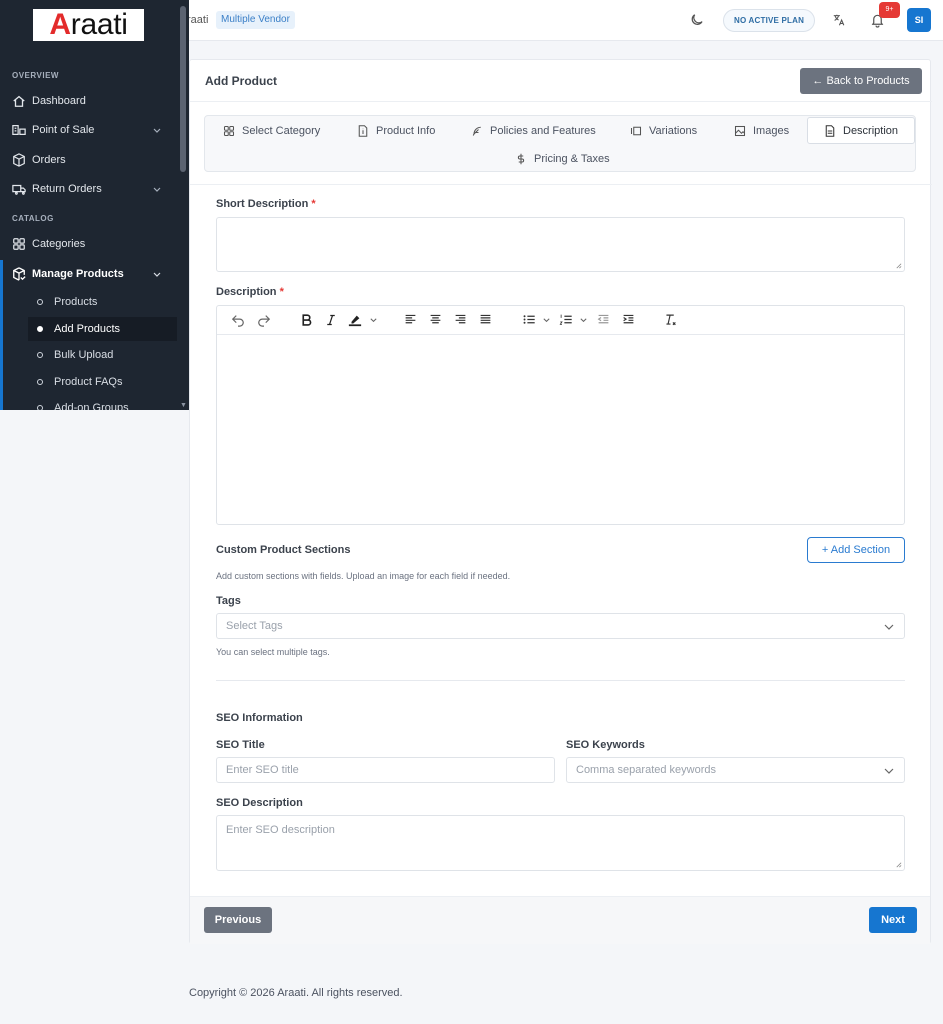  What do you see at coordinates (560, 920) in the screenshot?
I see `card-footer` at bounding box center [560, 920].